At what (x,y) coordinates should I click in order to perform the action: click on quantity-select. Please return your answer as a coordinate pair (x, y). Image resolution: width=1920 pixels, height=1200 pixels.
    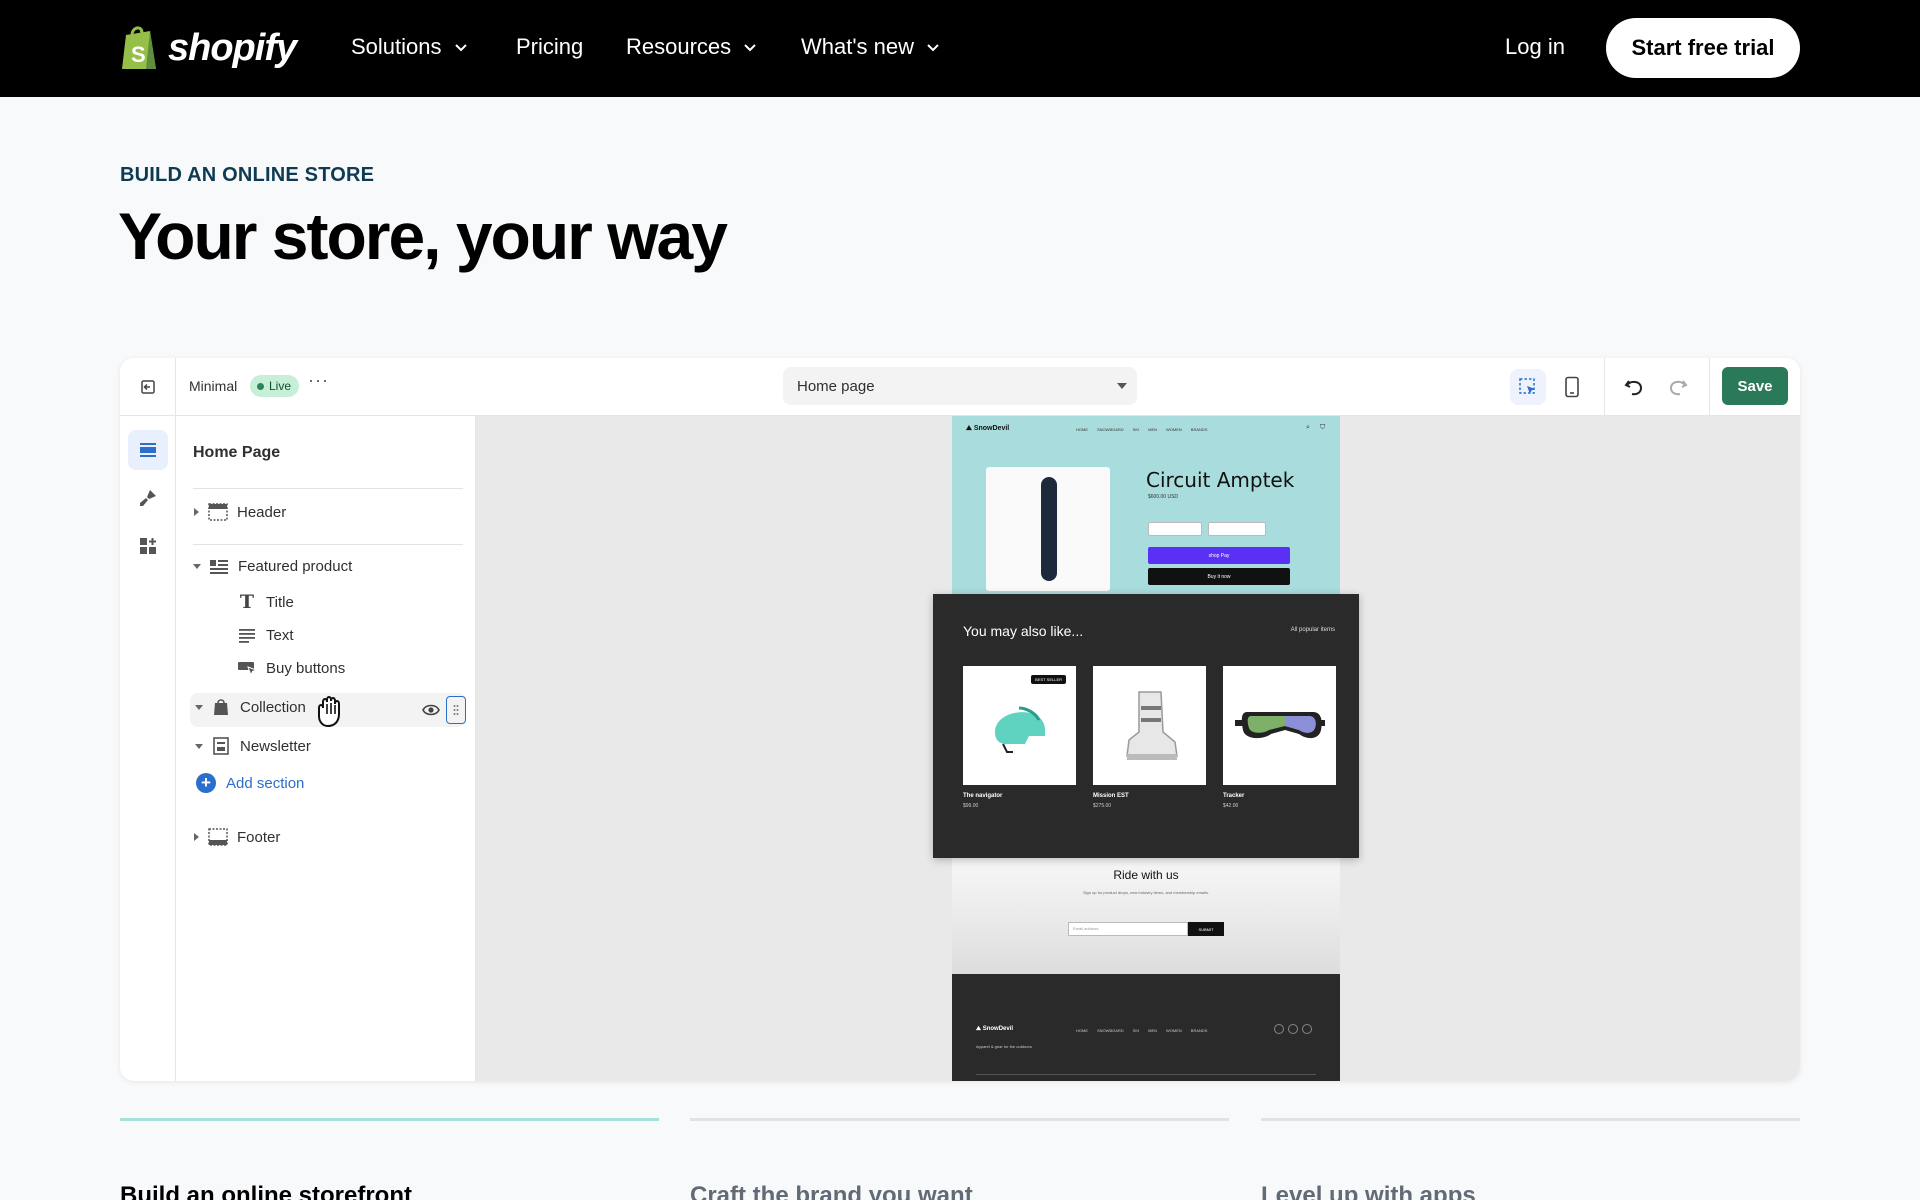
    Looking at the image, I should click on (1237, 529).